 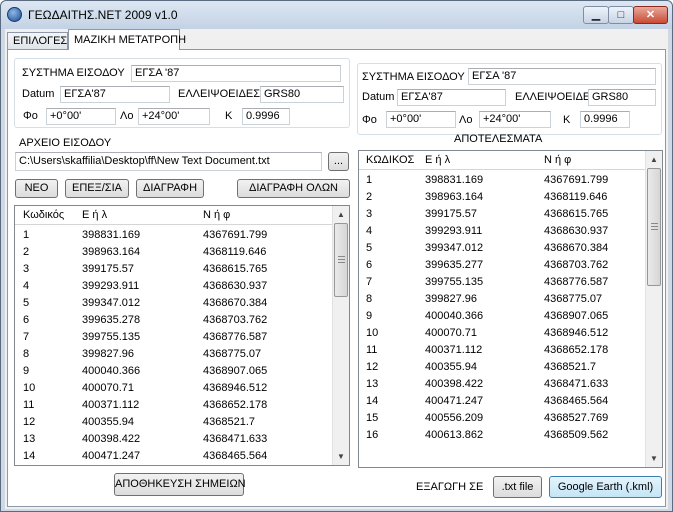 I want to click on cell-e: 399293.911, so click(x=111, y=286).